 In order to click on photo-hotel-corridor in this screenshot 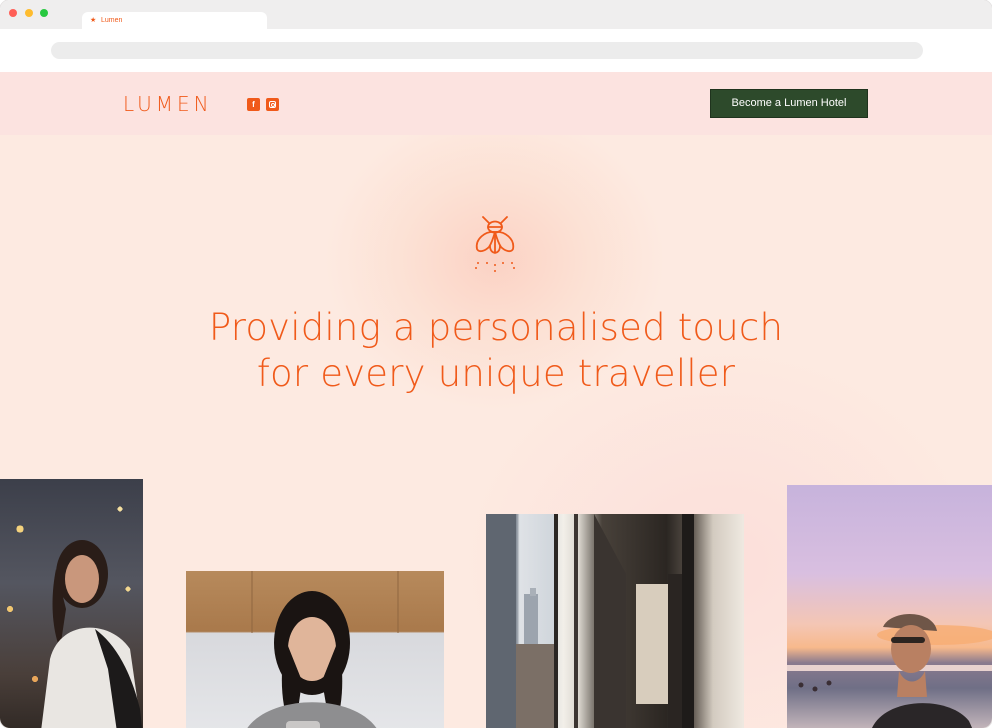, I will do `click(615, 621)`.